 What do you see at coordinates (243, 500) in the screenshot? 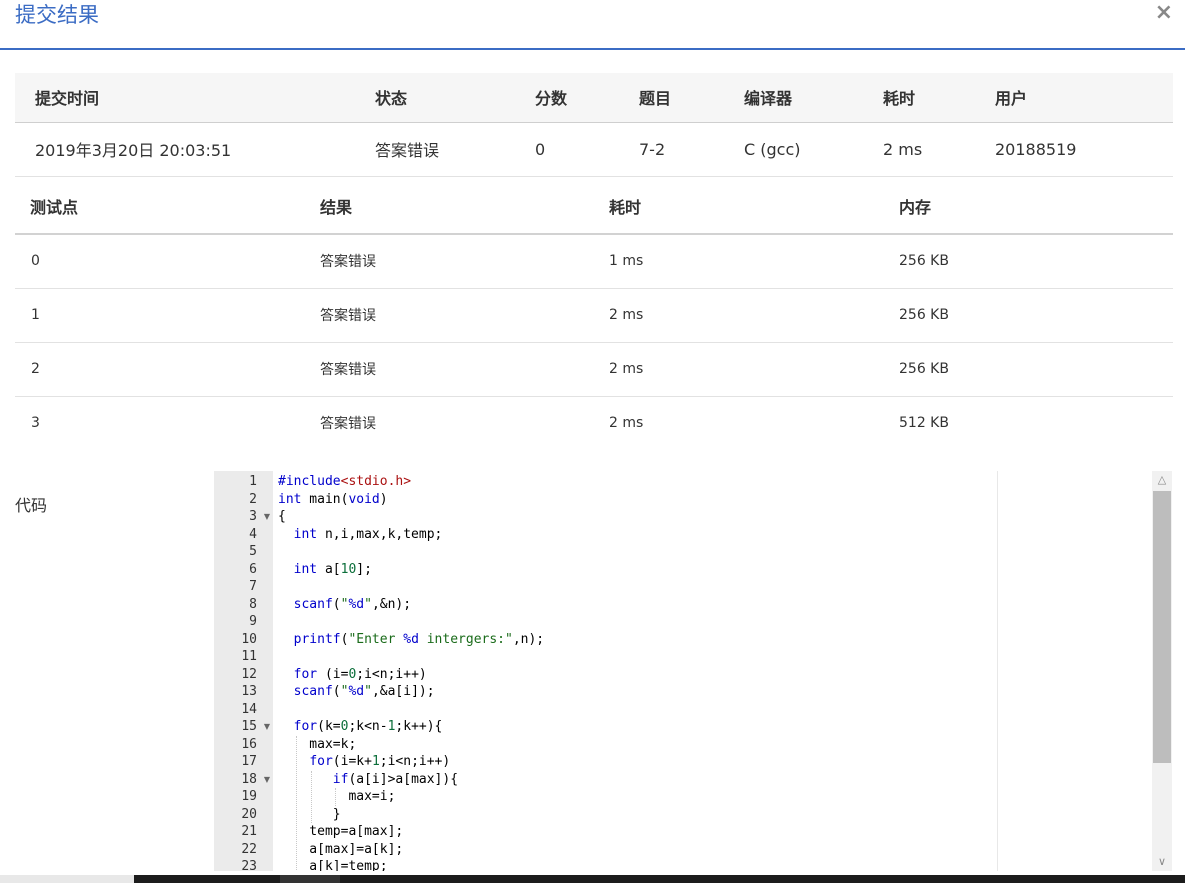
I see `line-number: 2` at bounding box center [243, 500].